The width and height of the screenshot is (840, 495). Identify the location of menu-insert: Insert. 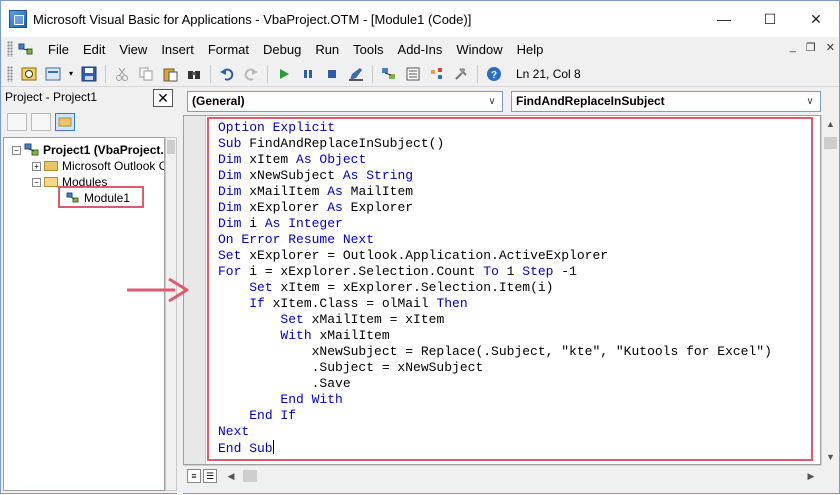
(177, 49).